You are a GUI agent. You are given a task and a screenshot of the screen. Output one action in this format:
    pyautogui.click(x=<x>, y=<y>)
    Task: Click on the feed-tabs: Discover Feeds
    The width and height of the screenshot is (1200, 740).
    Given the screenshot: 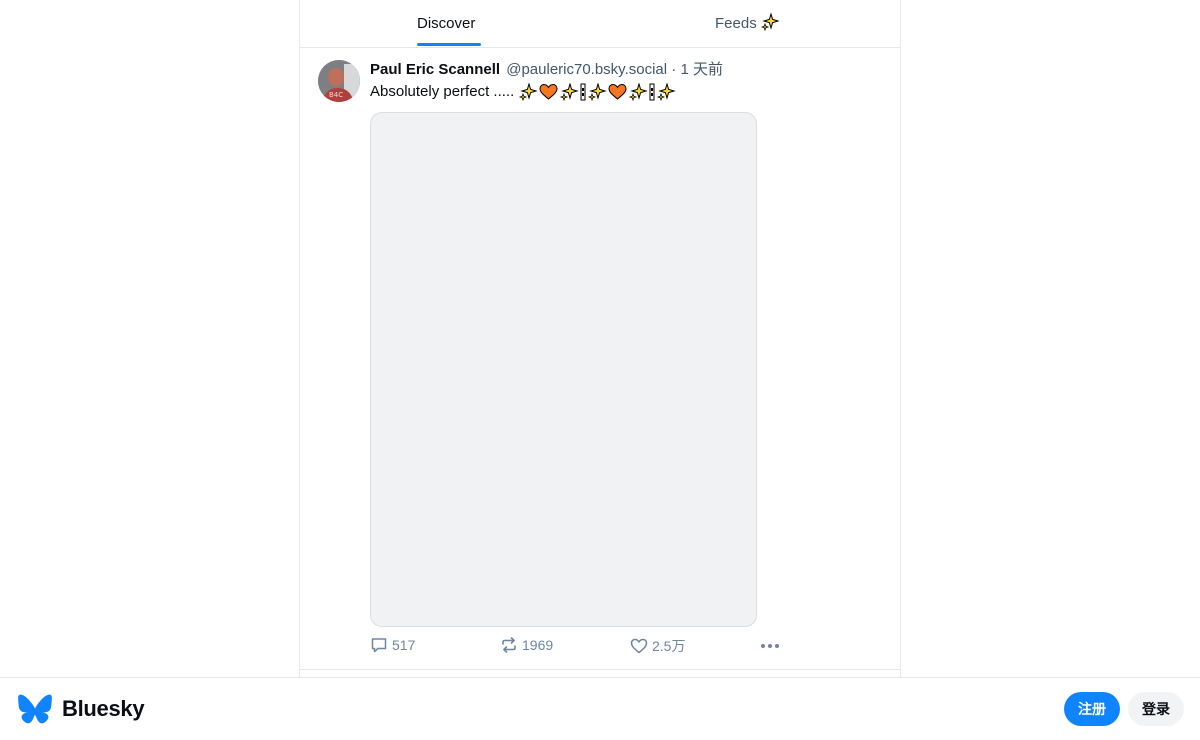 What is the action you would take?
    pyautogui.click(x=600, y=24)
    